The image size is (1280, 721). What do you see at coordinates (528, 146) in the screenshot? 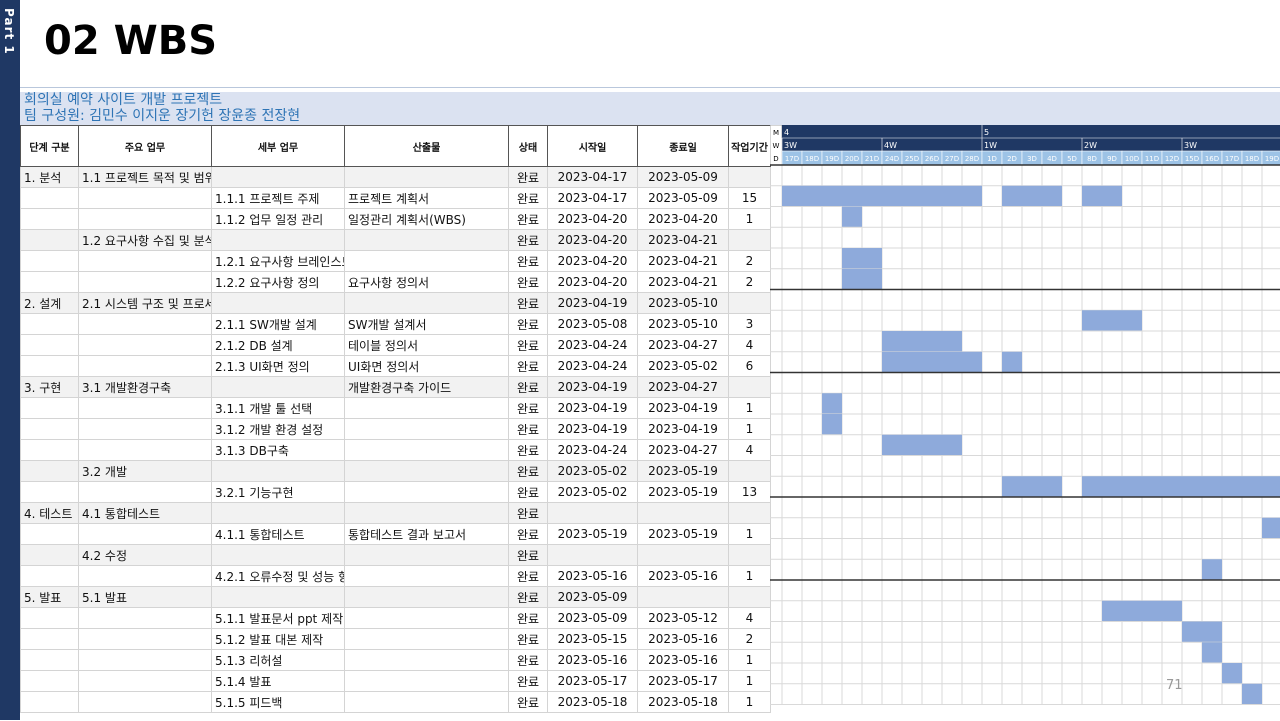
I see `header-status: 상태` at bounding box center [528, 146].